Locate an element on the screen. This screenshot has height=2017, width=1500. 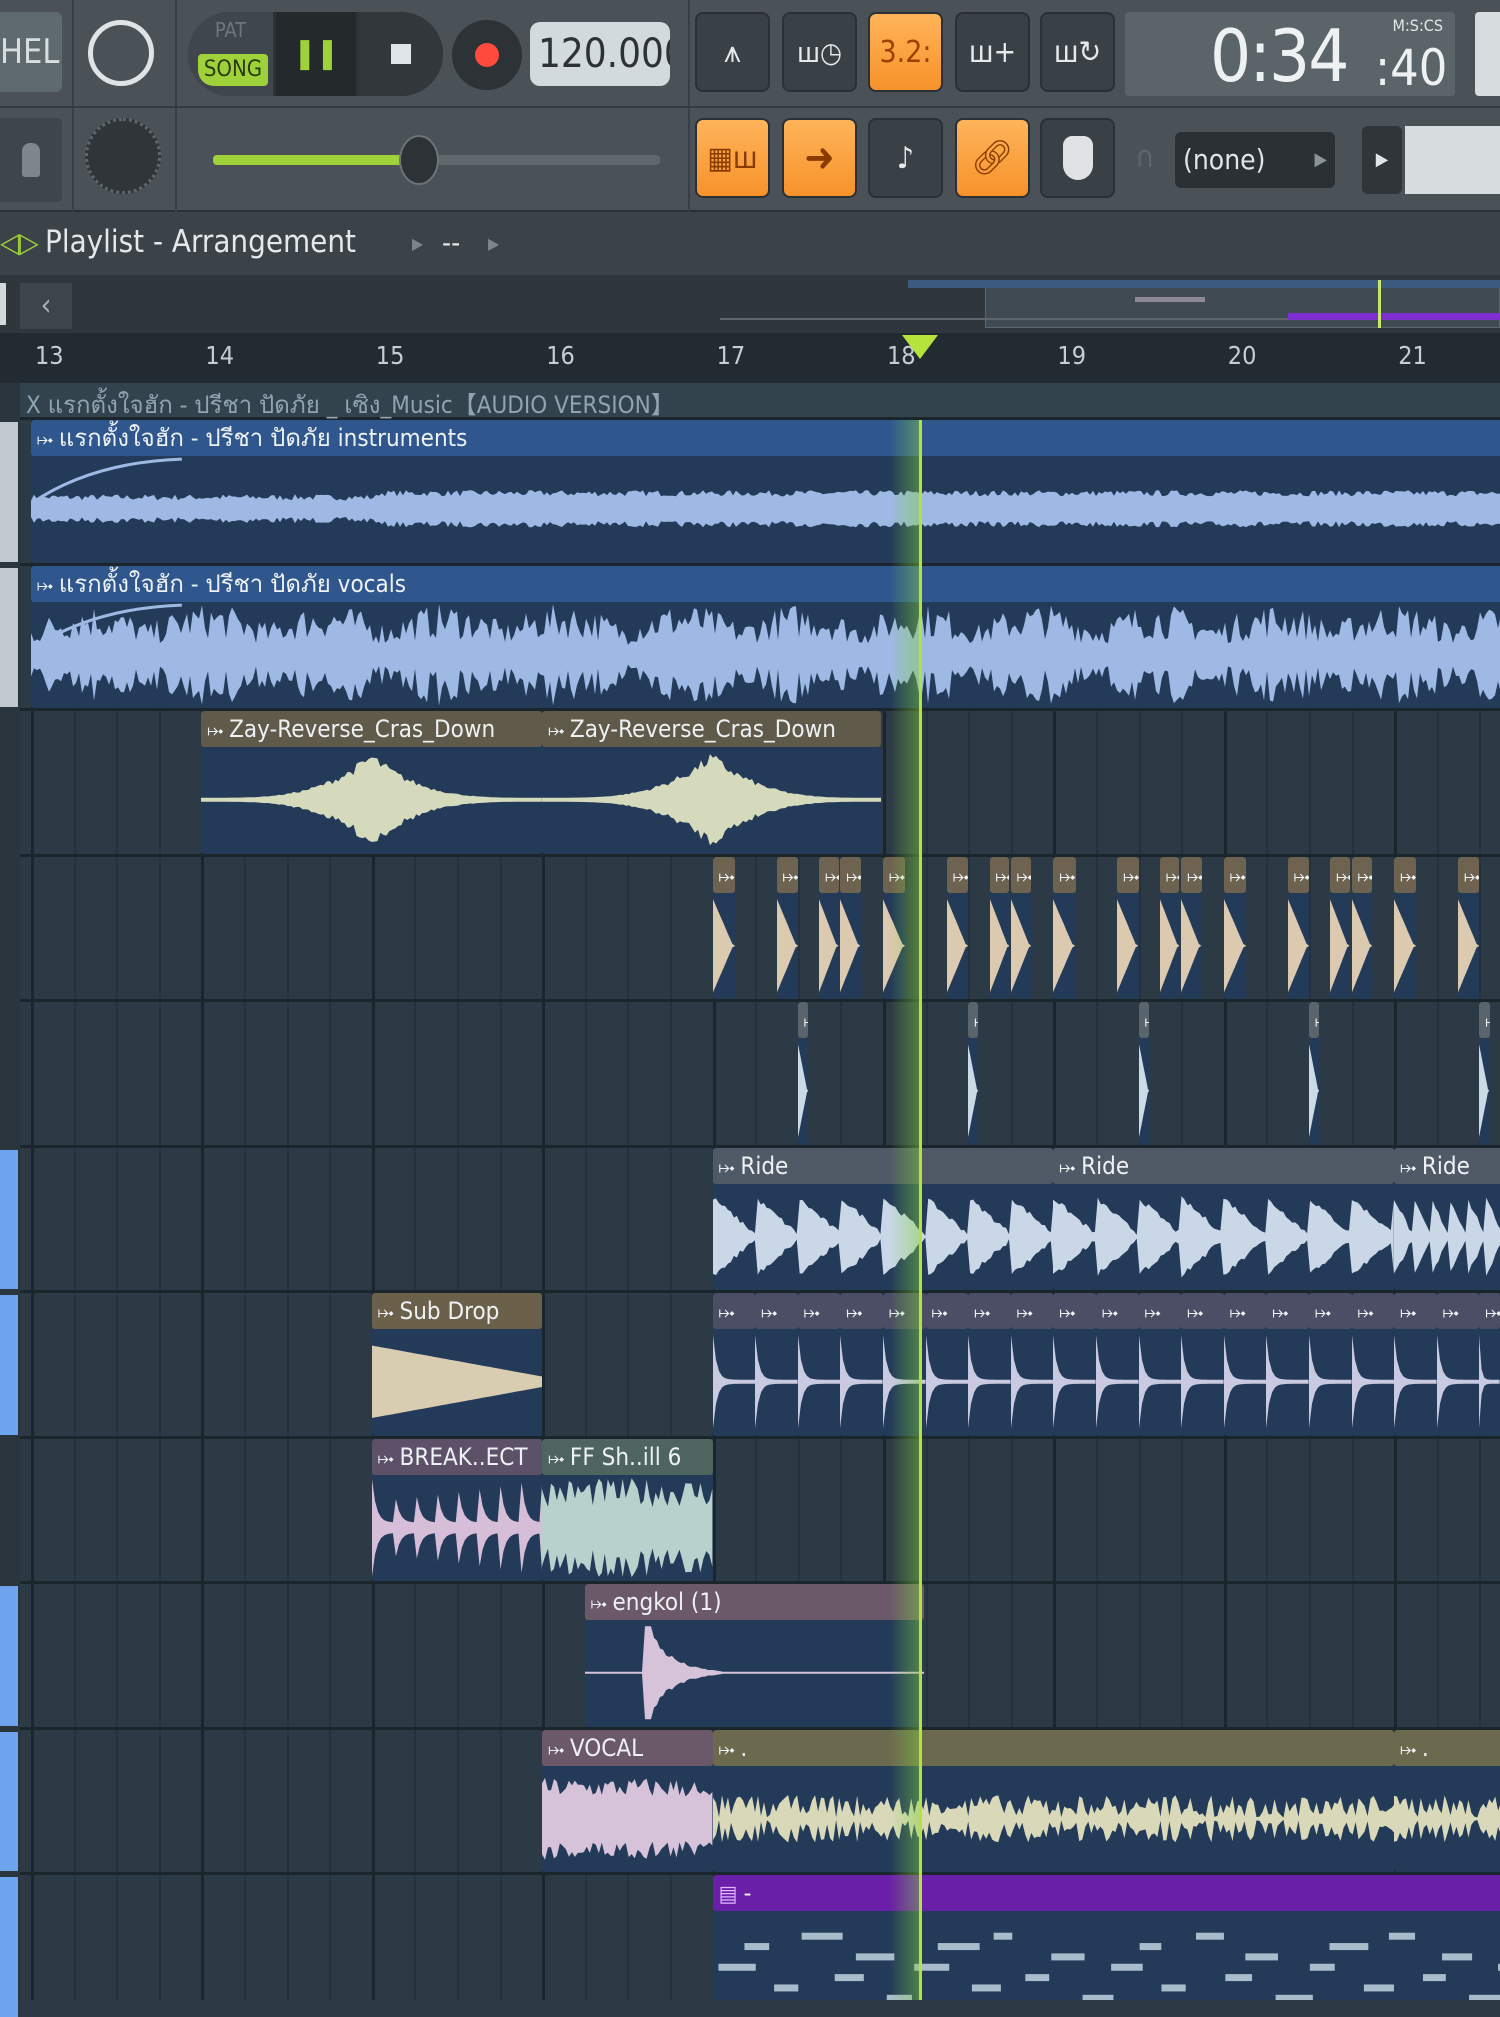
blend-notes-button: ♪ is located at coordinates (905, 158).